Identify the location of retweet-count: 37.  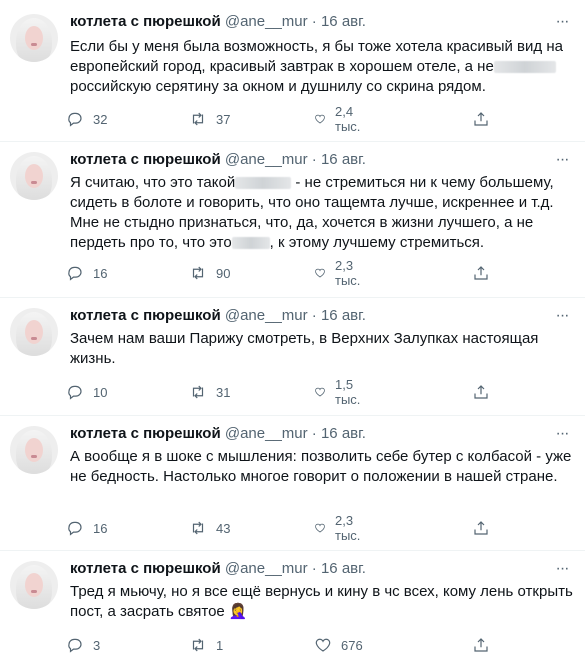
(223, 119).